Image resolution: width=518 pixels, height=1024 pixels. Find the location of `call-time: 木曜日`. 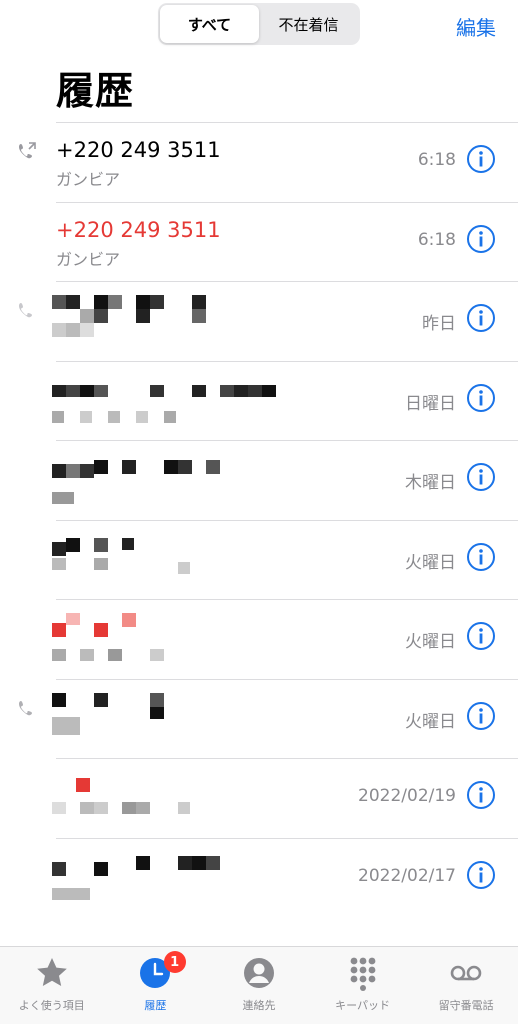

call-time: 木曜日 is located at coordinates (430, 483).